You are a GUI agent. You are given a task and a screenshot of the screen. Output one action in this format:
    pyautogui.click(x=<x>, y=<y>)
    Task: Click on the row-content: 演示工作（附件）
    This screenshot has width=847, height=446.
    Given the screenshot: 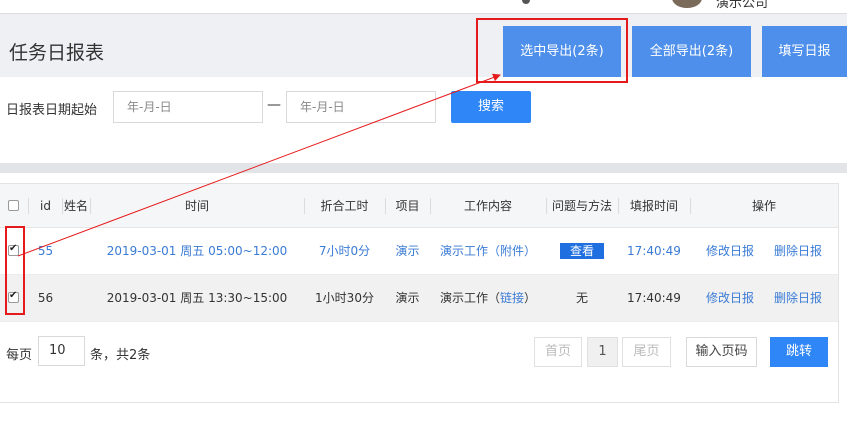 What is the action you would take?
    pyautogui.click(x=488, y=251)
    